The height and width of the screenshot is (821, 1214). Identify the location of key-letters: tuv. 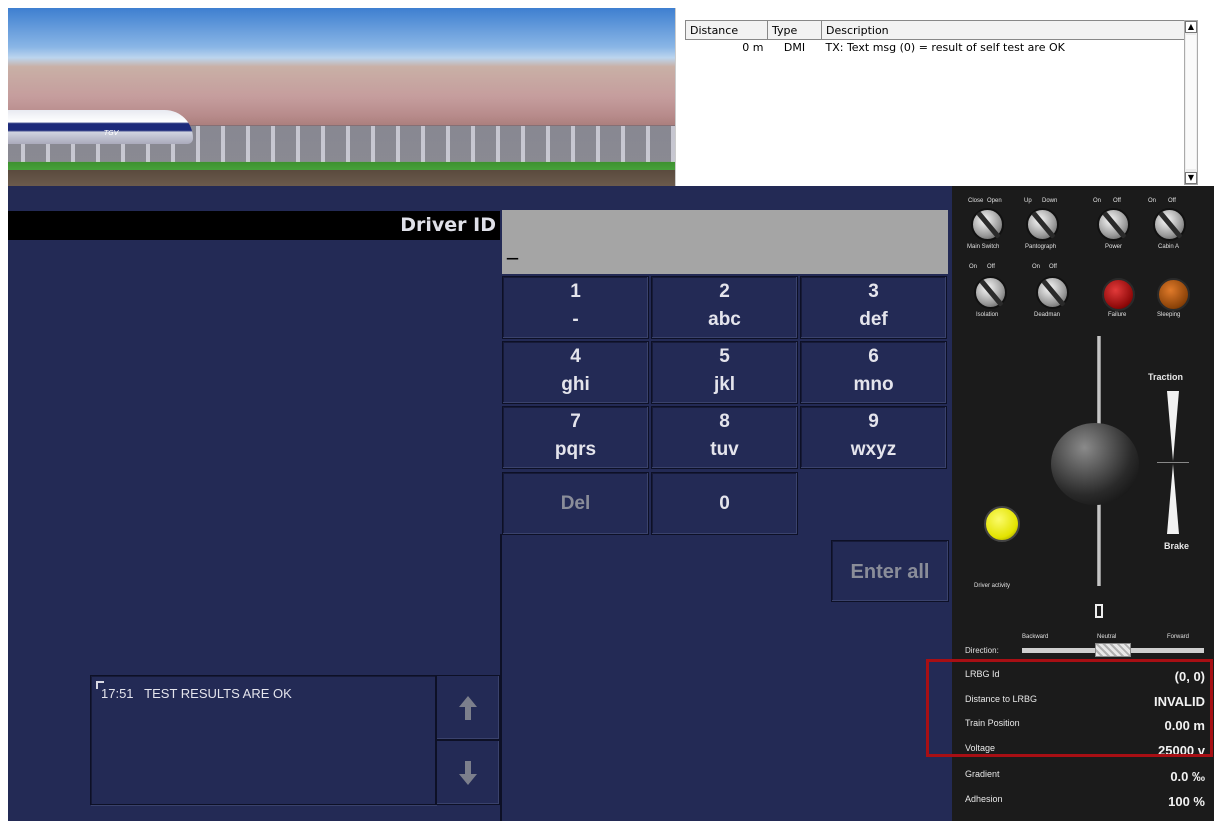
(724, 449).